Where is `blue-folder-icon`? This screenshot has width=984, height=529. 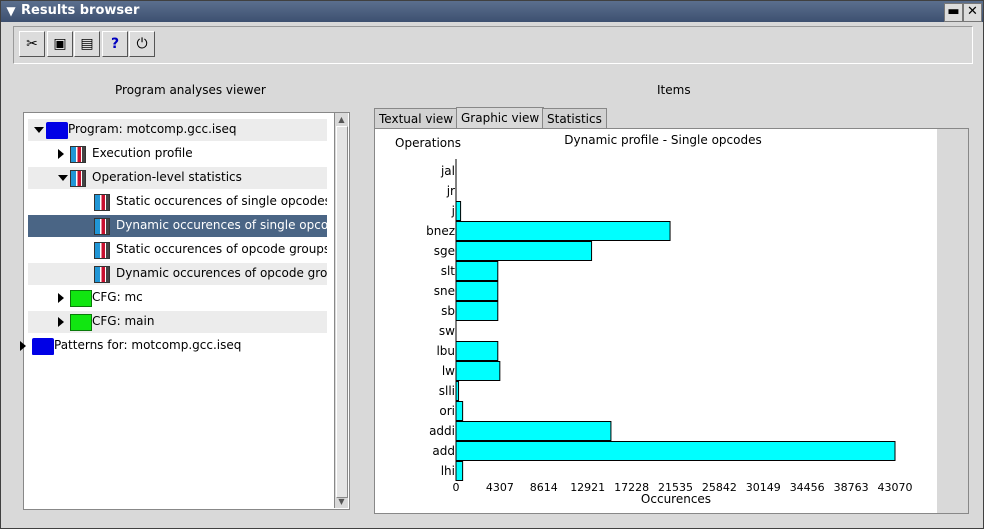 blue-folder-icon is located at coordinates (57, 130).